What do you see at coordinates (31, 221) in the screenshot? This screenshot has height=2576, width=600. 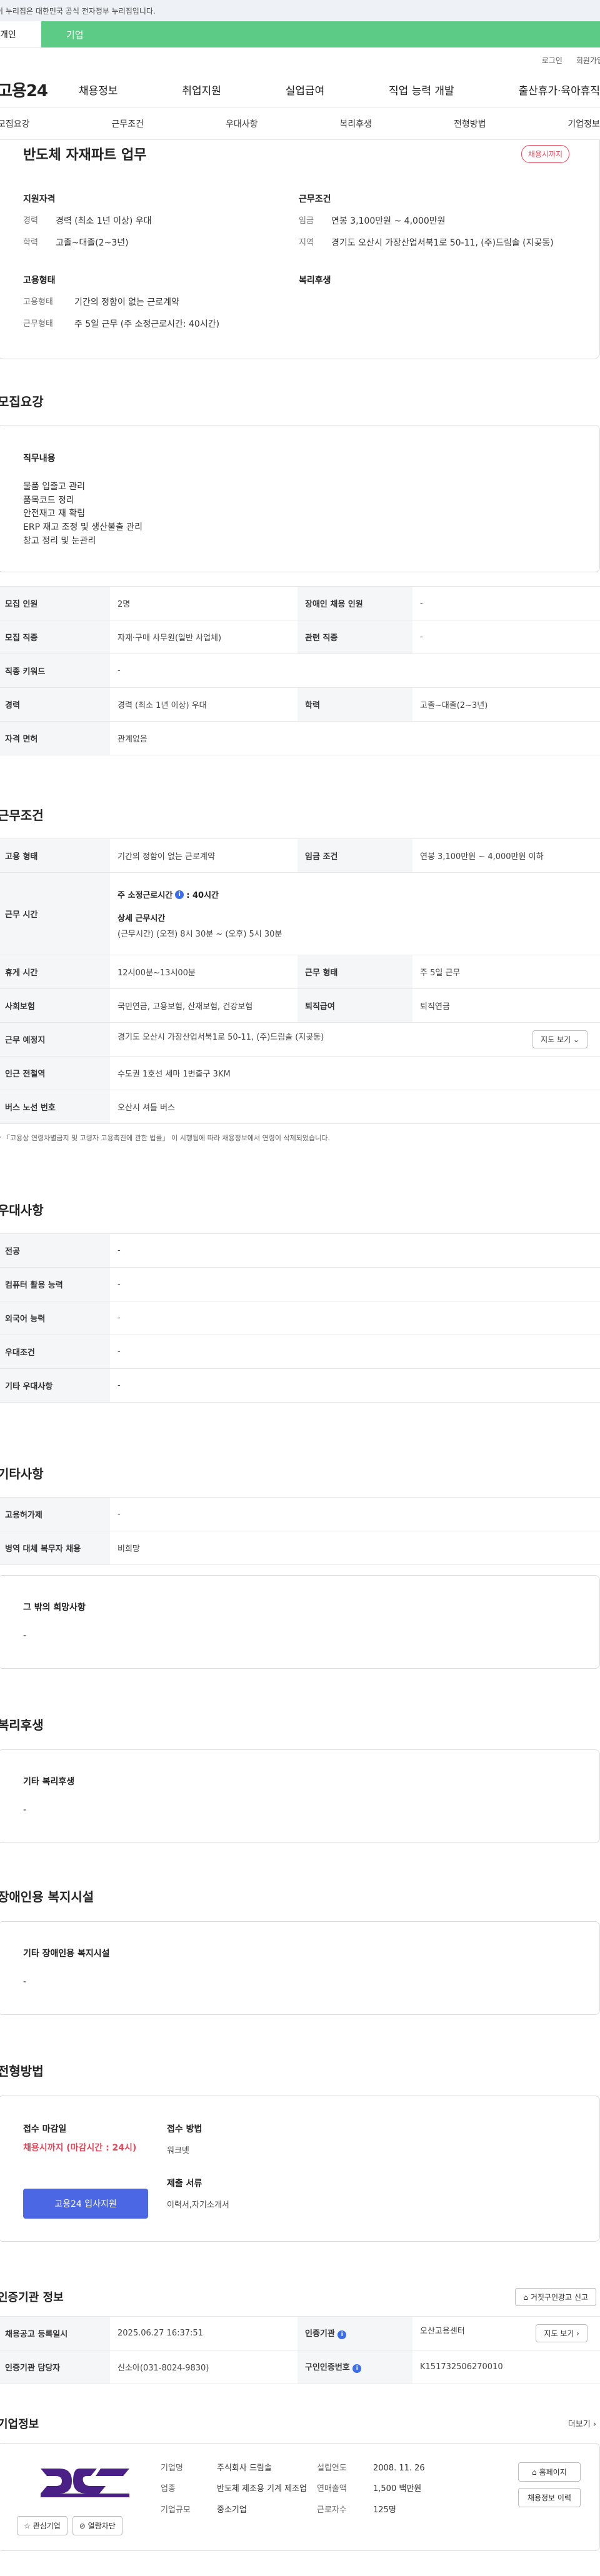 I see `career-label: 경력` at bounding box center [31, 221].